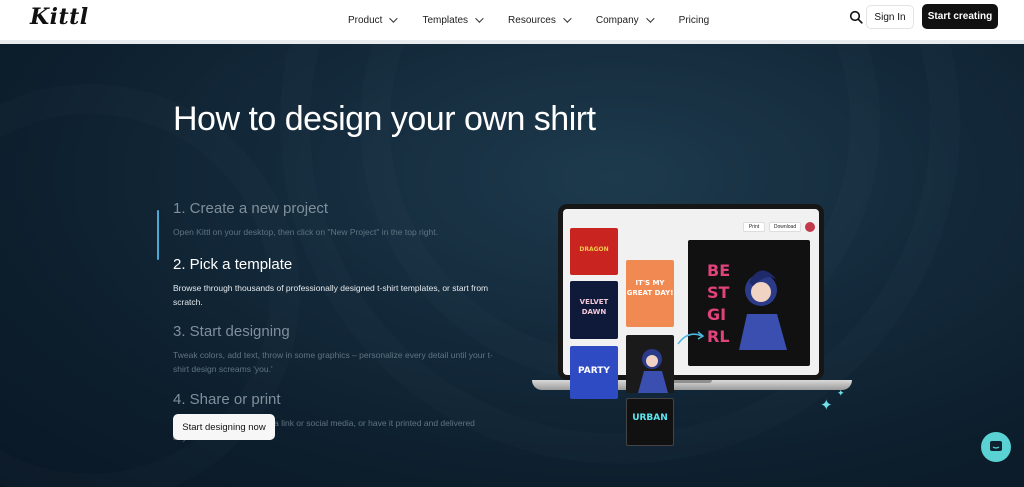  I want to click on thumb-text: DRAGON, so click(594, 249).